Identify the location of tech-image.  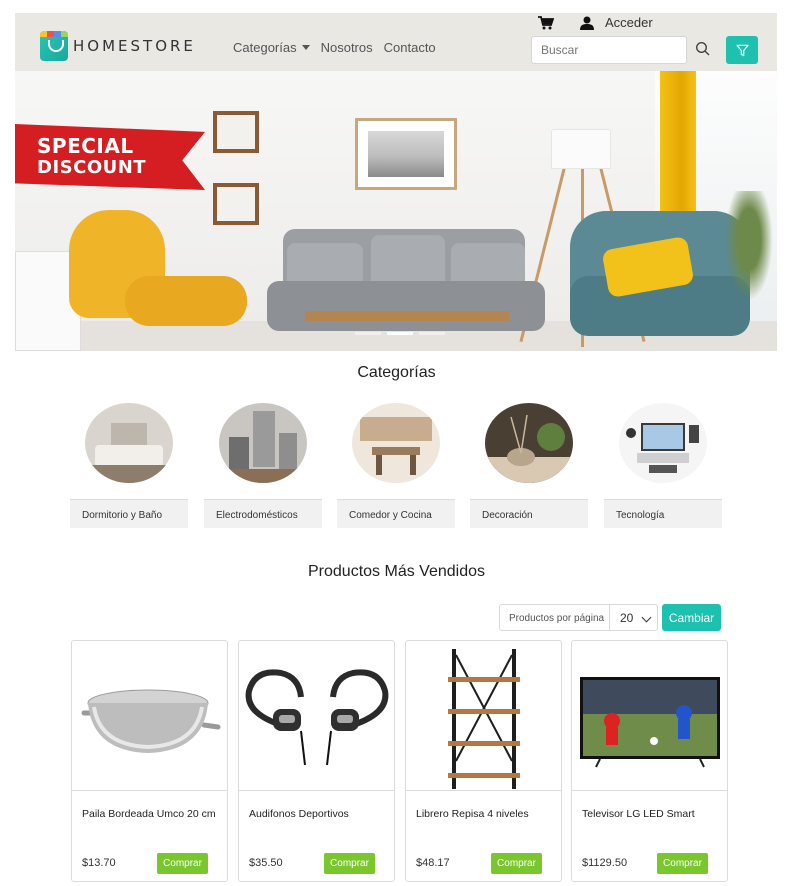
(663, 443).